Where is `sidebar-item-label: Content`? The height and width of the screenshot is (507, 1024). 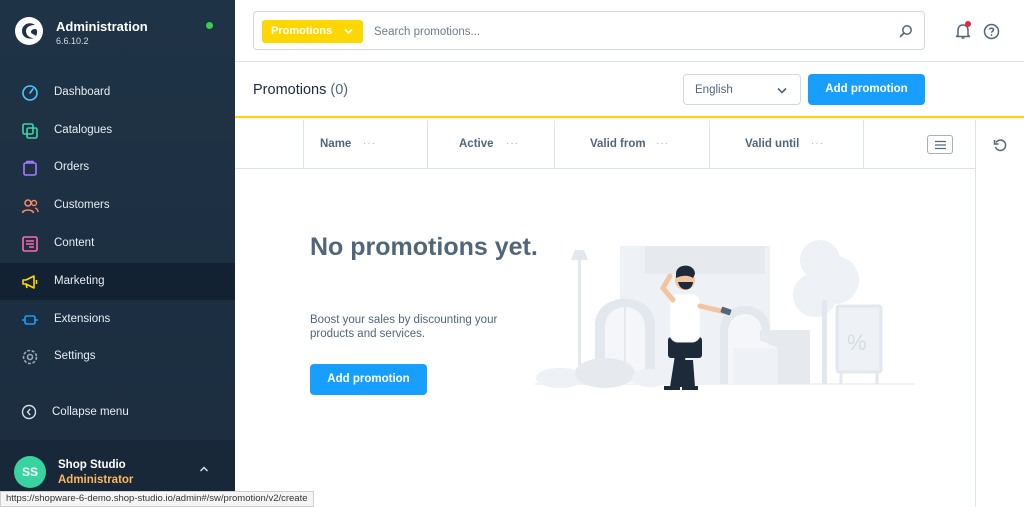
sidebar-item-label: Content is located at coordinates (74, 243).